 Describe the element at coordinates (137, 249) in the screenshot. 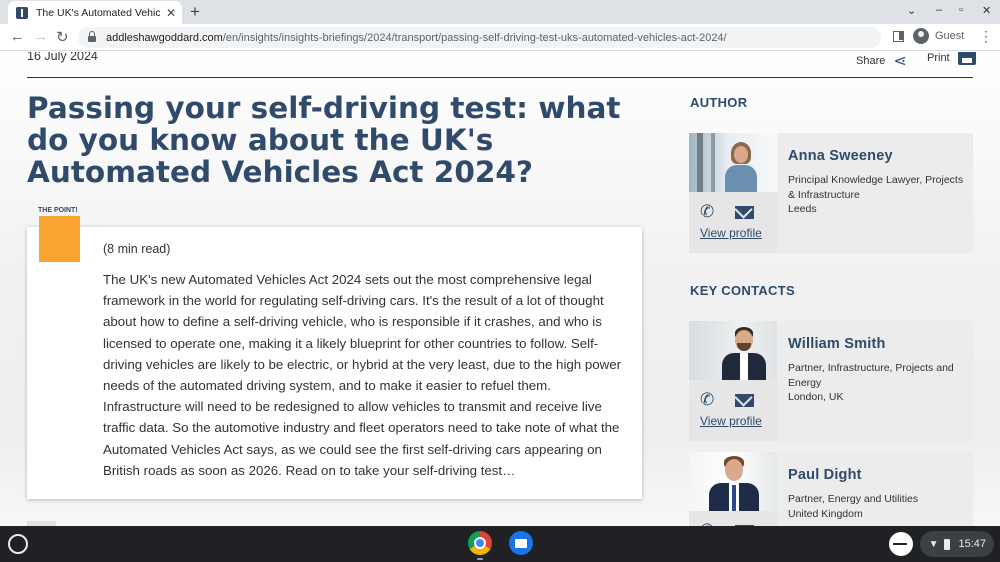

I see `read-time: (8 min read)` at that location.